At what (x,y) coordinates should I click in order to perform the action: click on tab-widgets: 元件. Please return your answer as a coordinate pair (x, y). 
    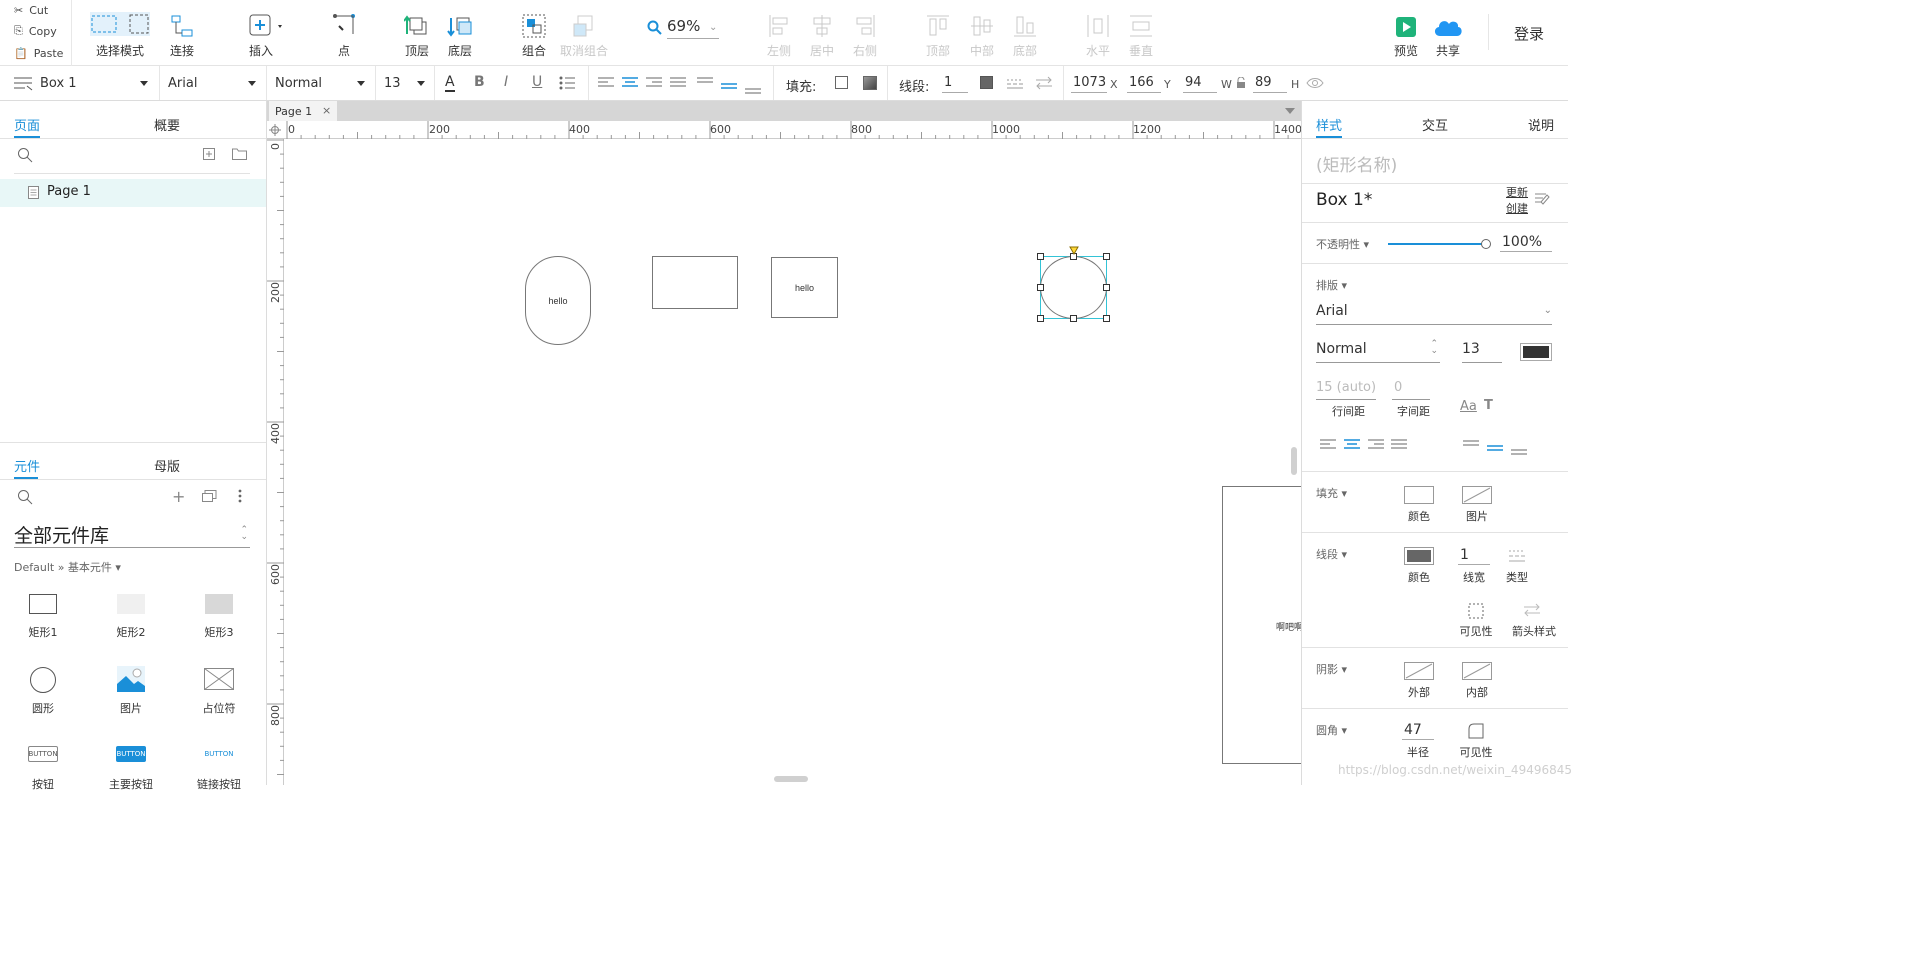
    Looking at the image, I should click on (27, 465).